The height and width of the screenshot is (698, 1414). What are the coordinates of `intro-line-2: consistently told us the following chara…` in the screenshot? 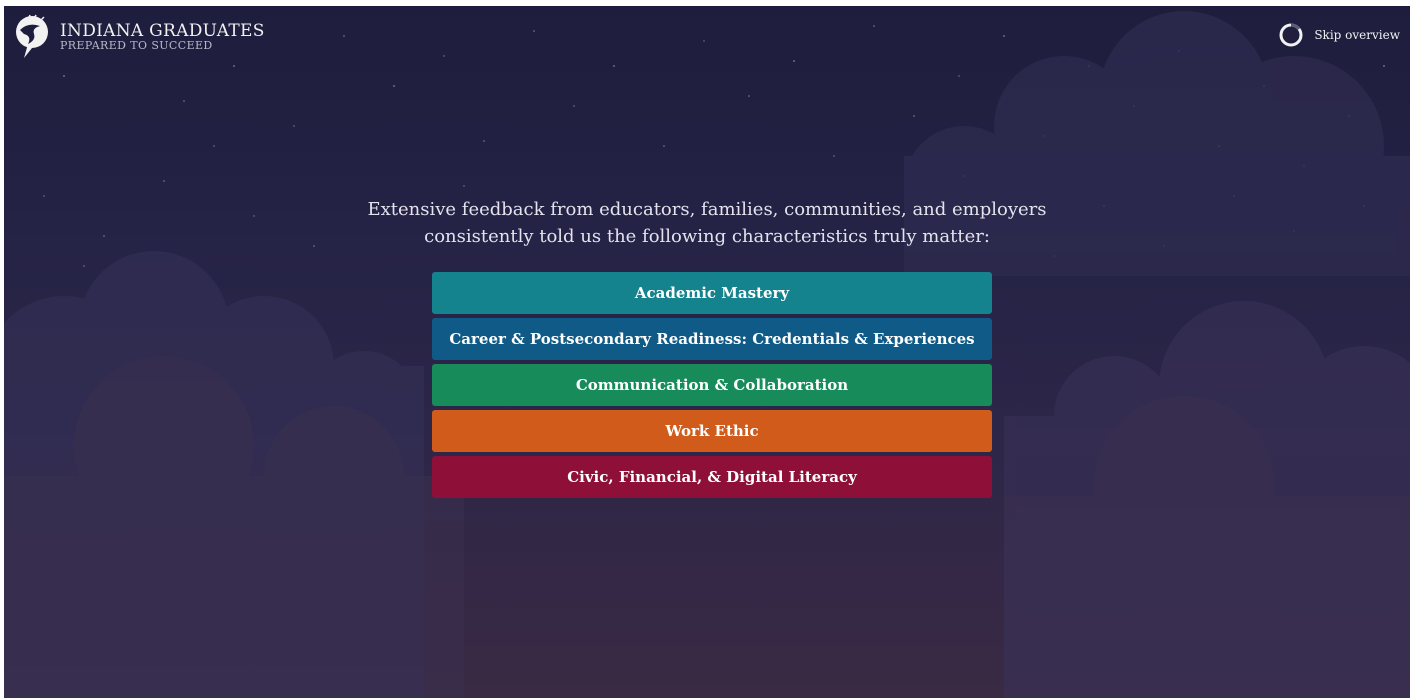 It's located at (707, 236).